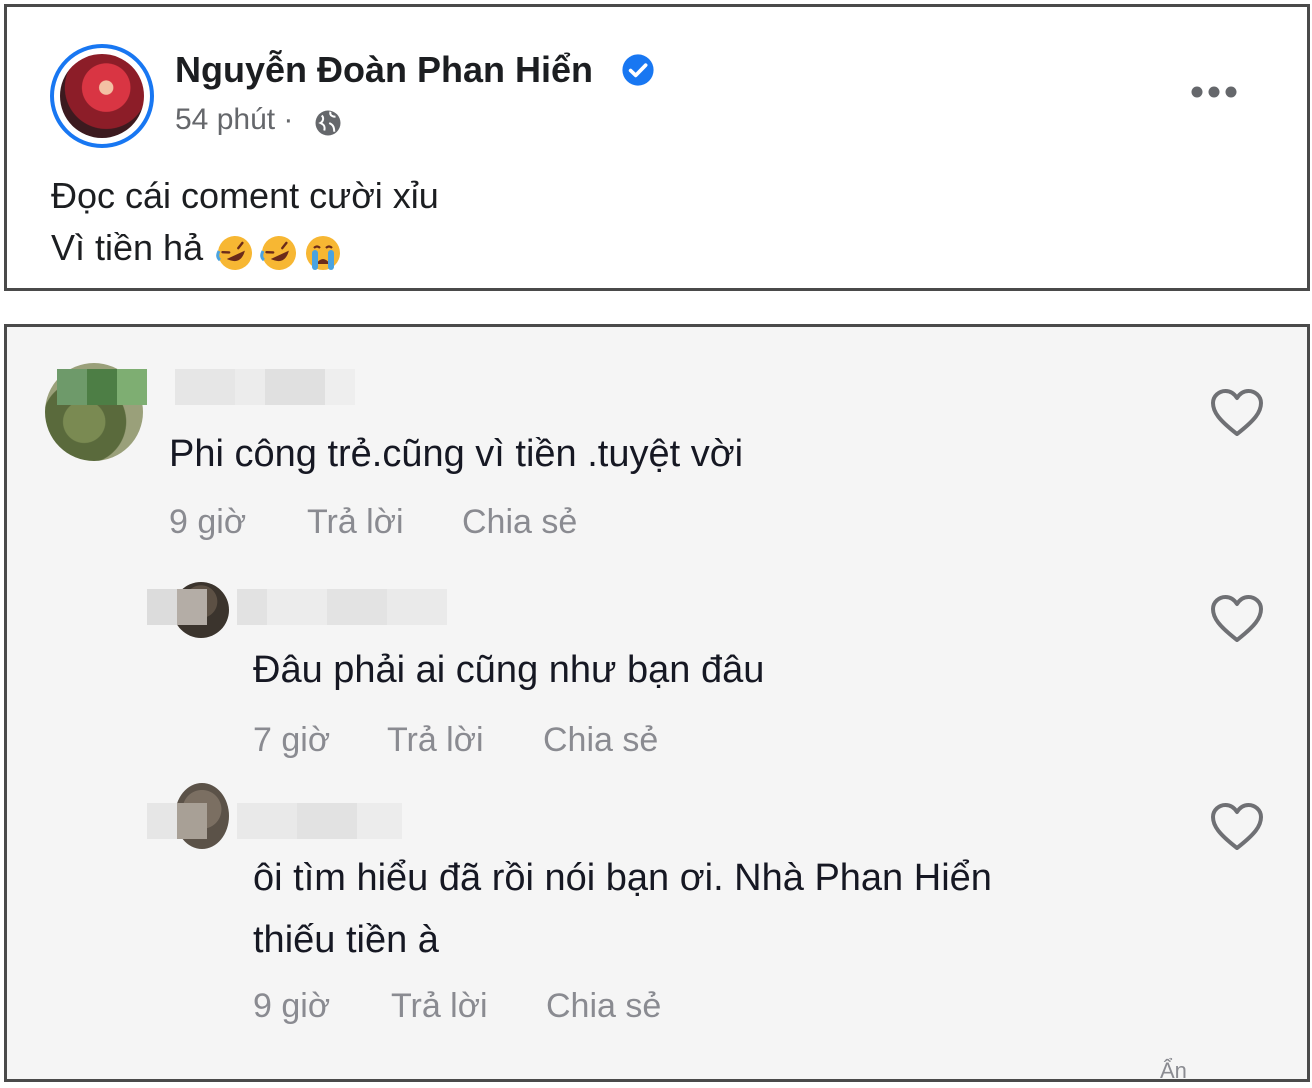  I want to click on comment-time: 7 giờ, so click(292, 740).